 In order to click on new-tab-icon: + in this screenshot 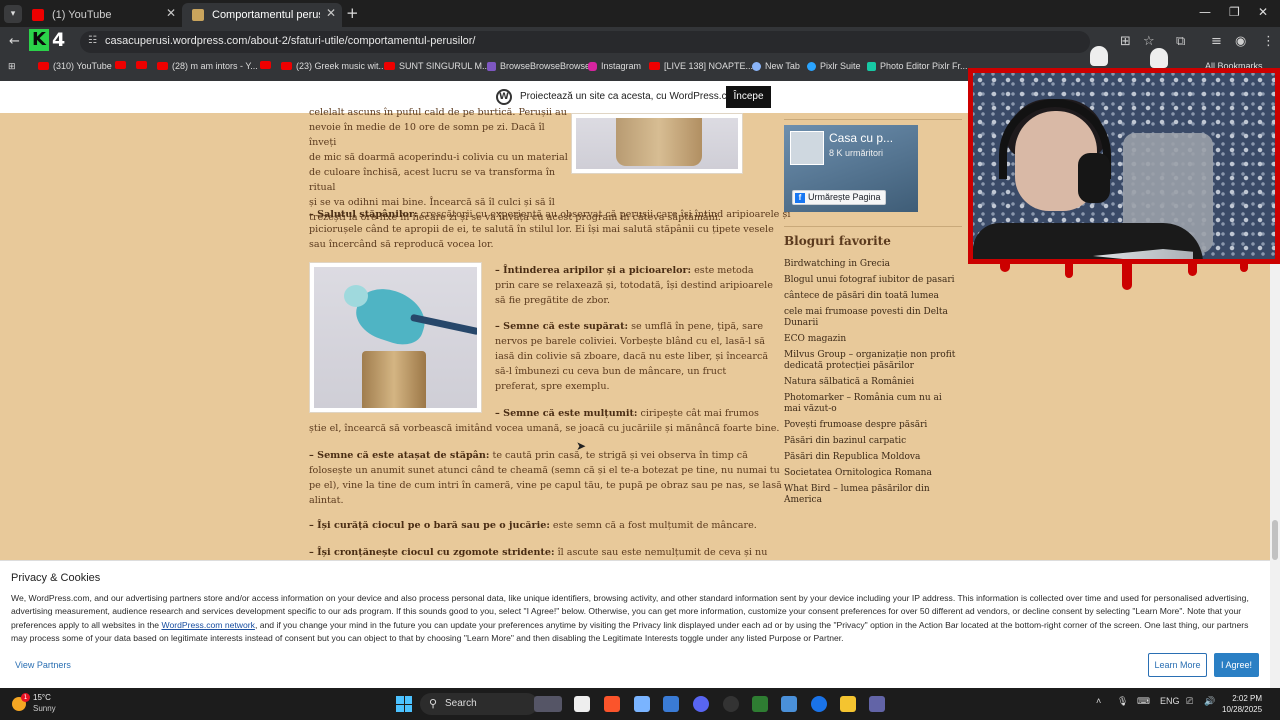, I will do `click(352, 13)`.